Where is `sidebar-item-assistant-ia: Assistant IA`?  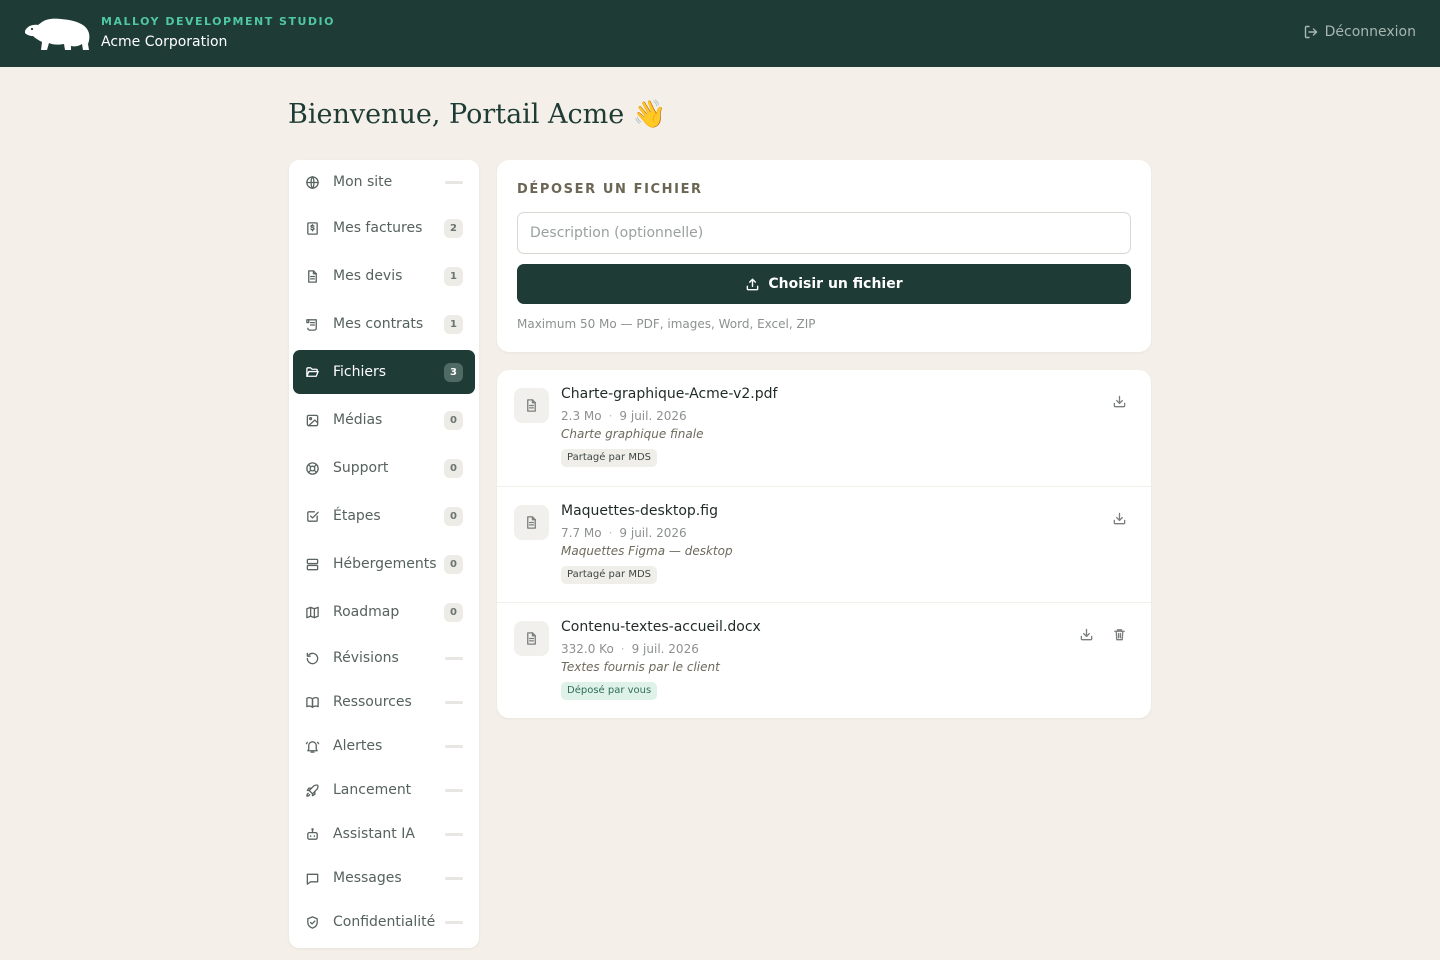 sidebar-item-assistant-ia: Assistant IA is located at coordinates (384, 834).